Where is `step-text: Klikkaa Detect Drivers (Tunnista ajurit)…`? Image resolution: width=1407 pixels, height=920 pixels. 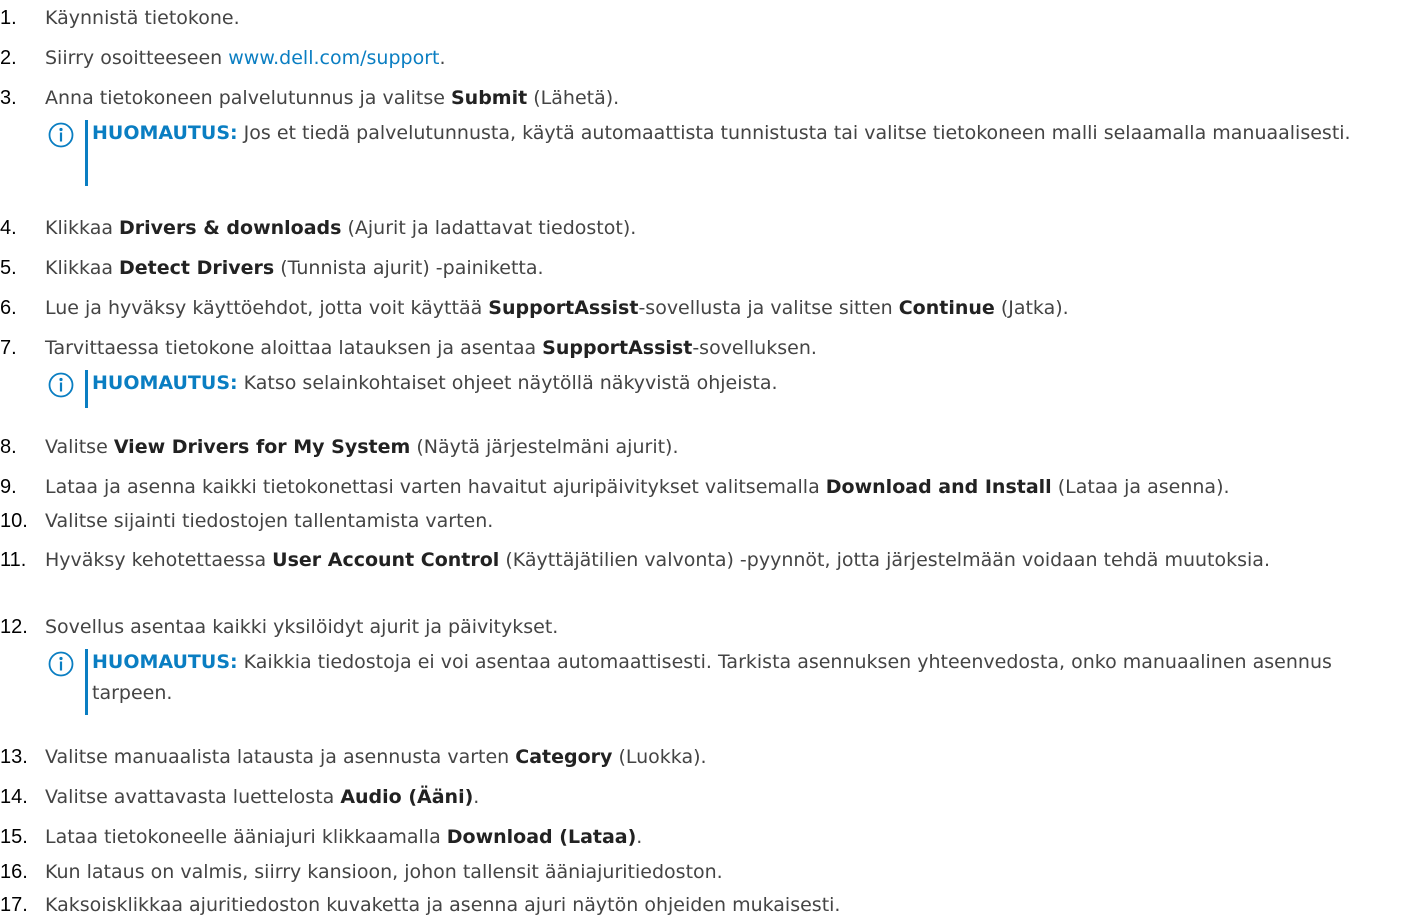 step-text: Klikkaa Detect Drivers (Tunnista ajurit)… is located at coordinates (294, 268).